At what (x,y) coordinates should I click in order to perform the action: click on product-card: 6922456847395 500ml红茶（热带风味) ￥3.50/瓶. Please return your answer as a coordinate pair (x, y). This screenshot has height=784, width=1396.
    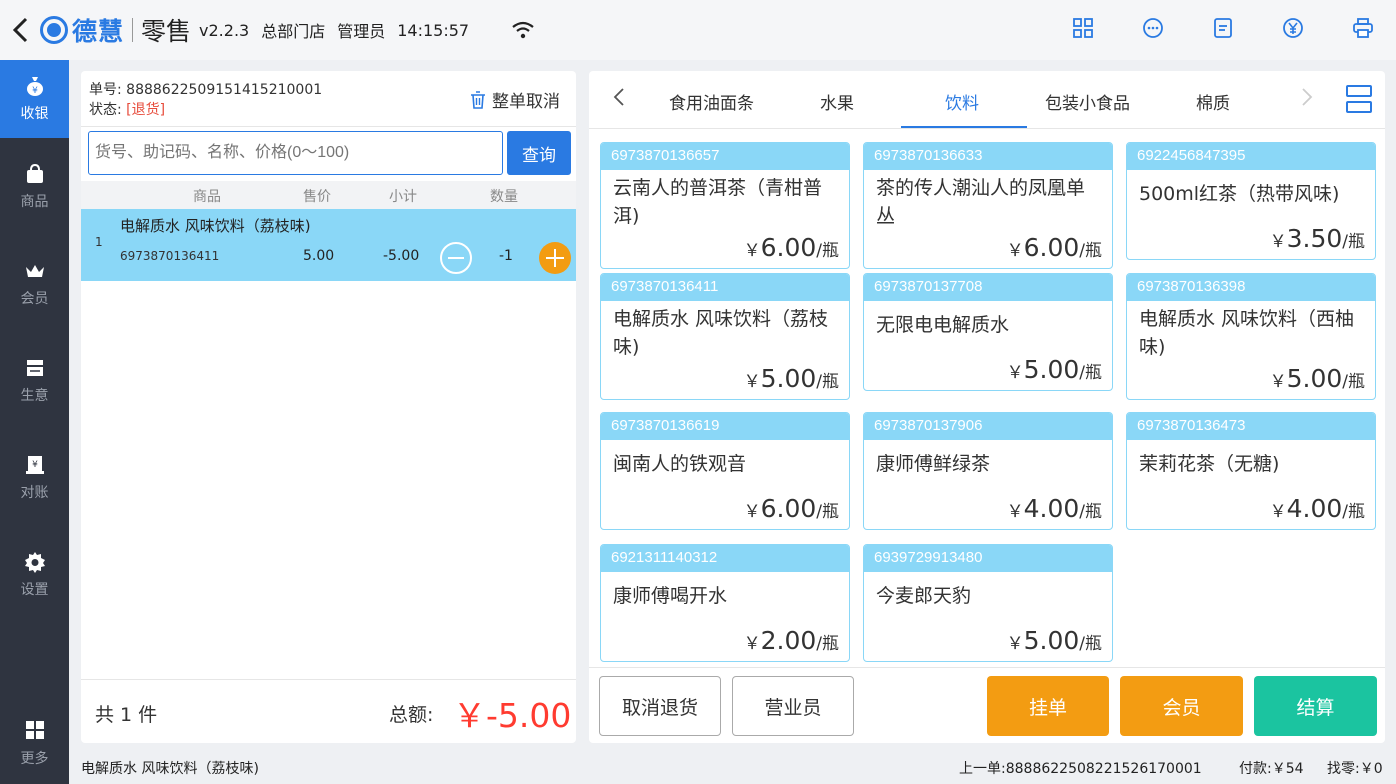
    Looking at the image, I should click on (1251, 201).